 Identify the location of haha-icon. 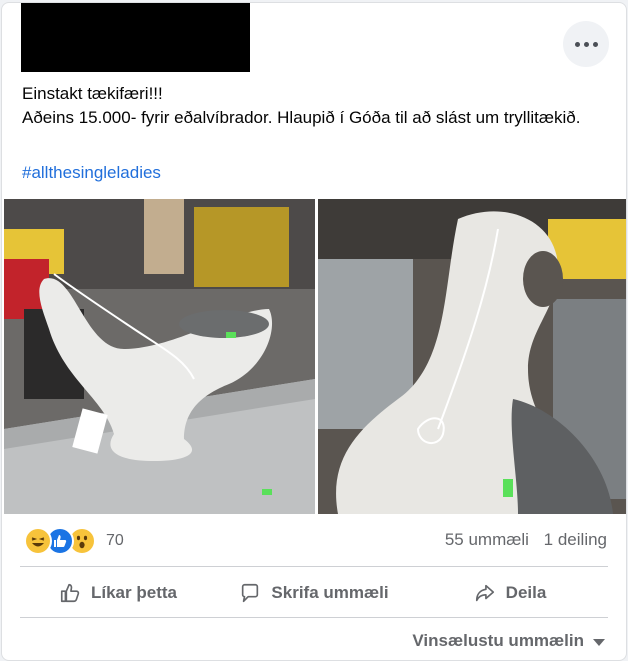
(38, 541).